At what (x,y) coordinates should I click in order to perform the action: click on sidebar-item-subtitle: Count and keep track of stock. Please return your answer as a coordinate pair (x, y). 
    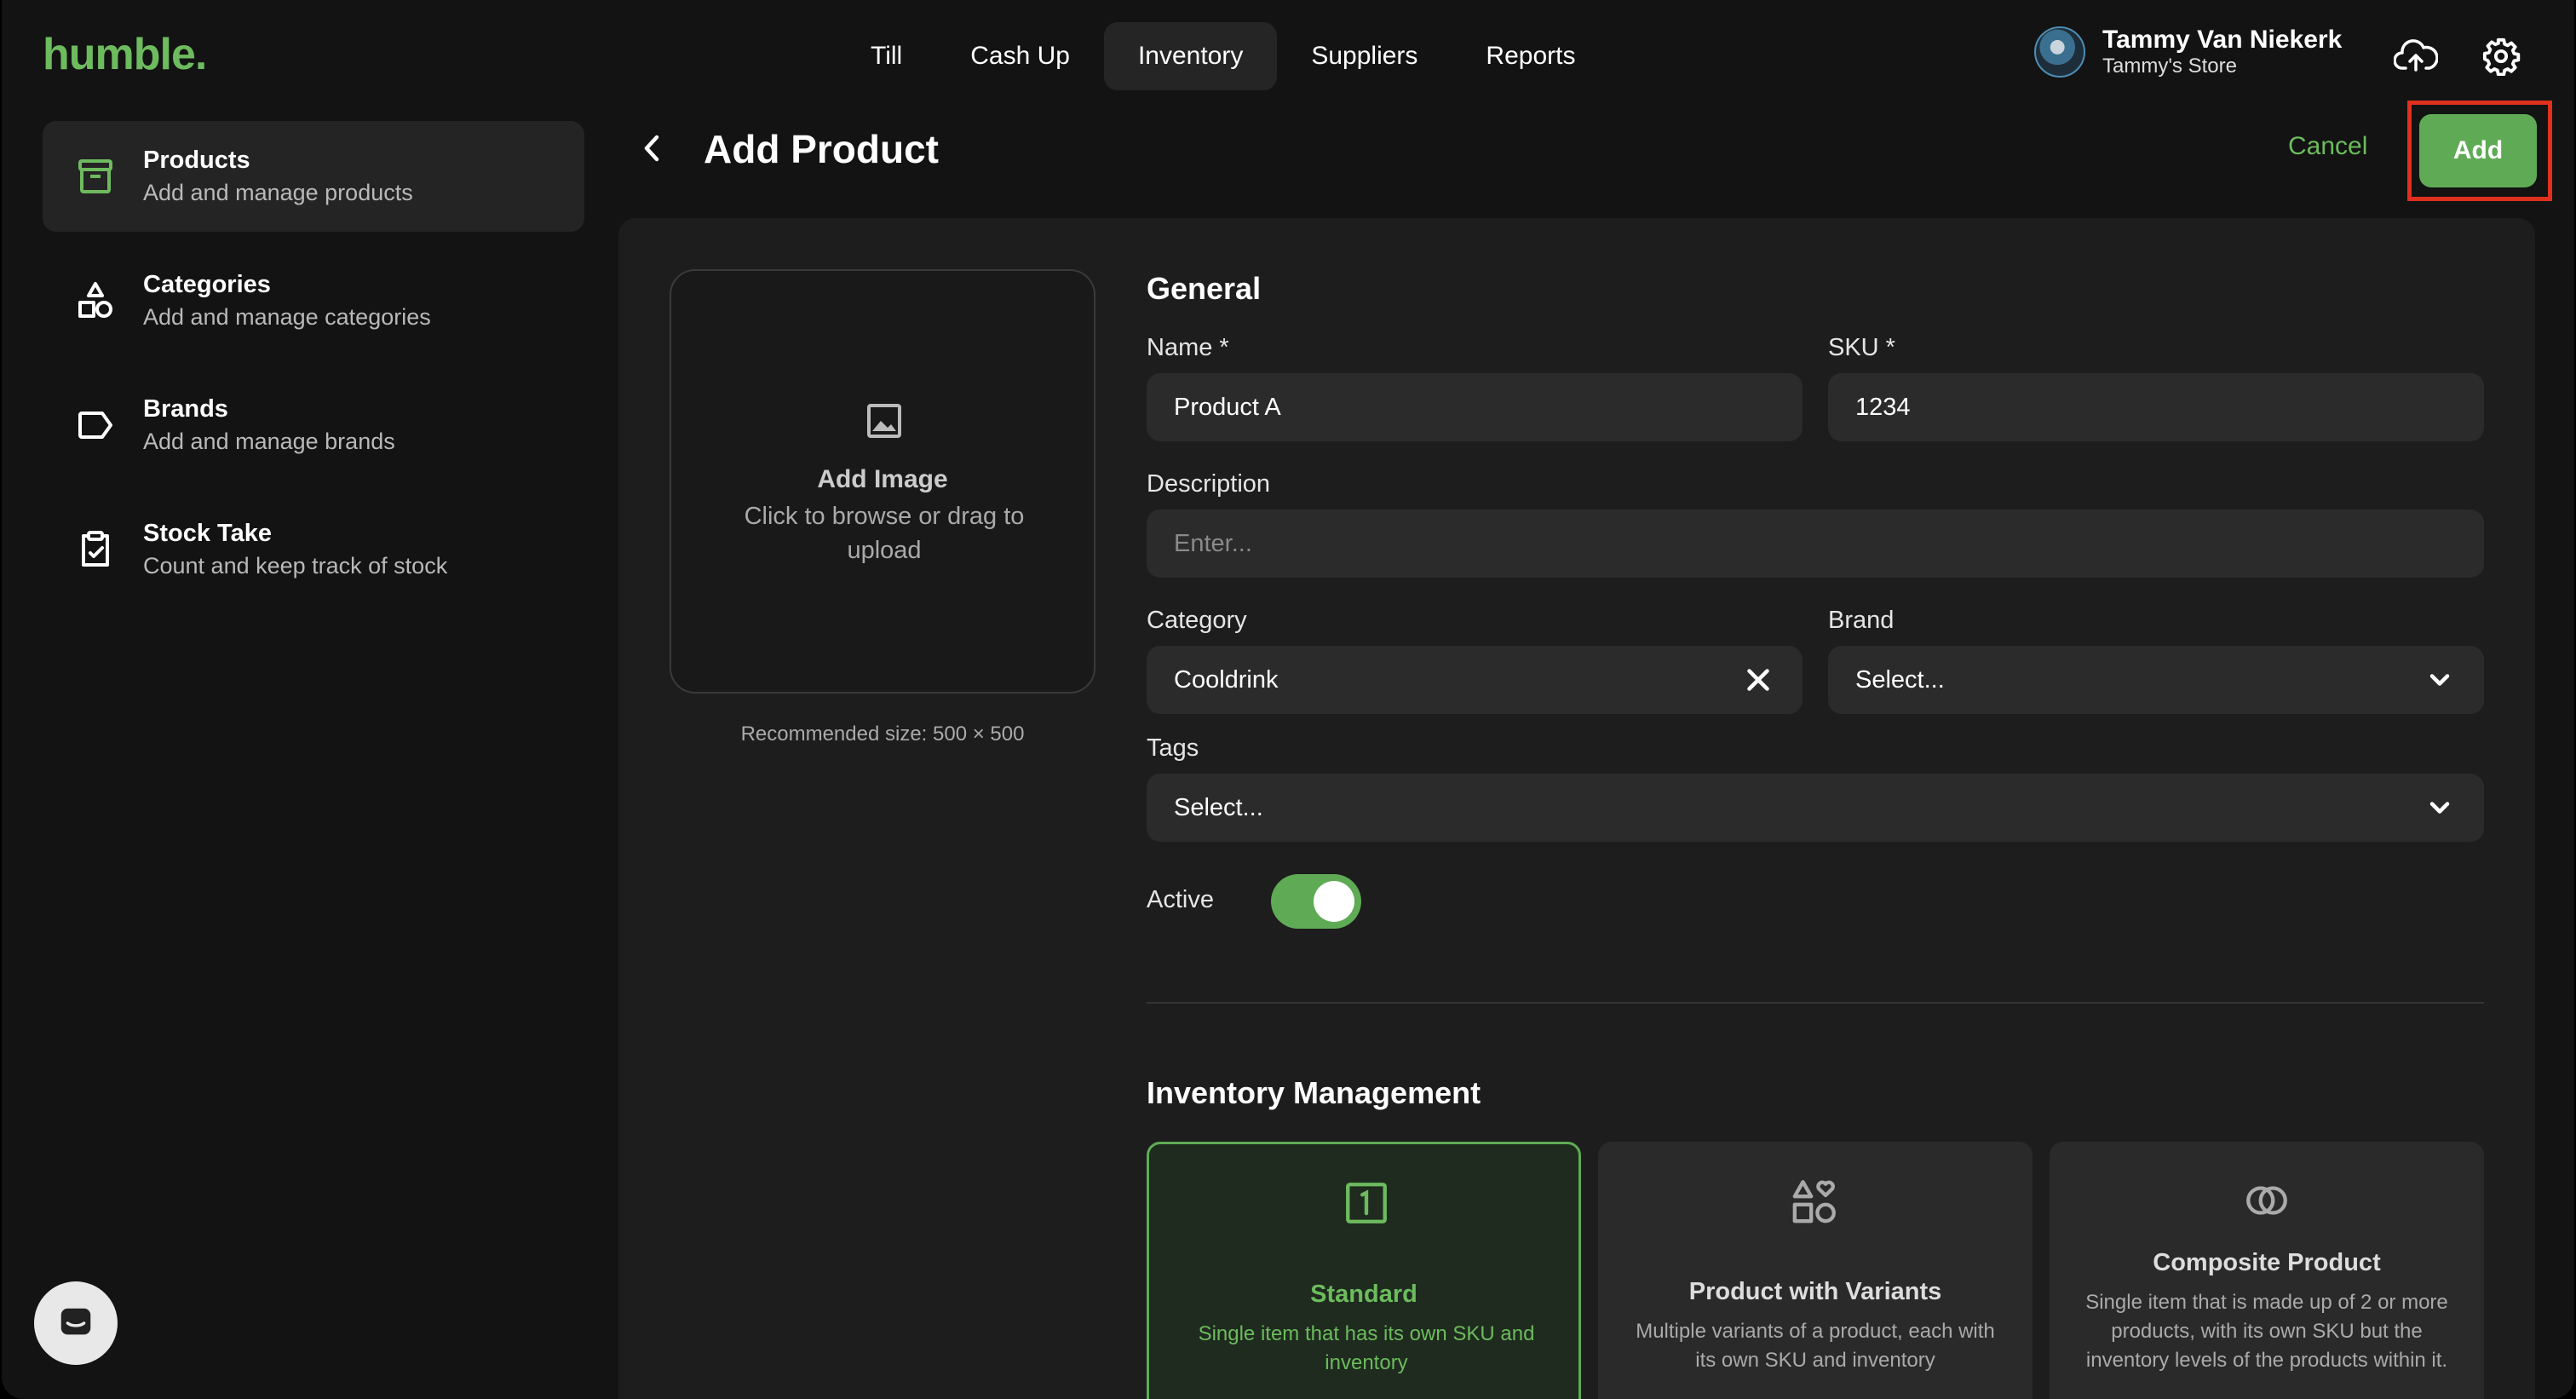
    Looking at the image, I should click on (296, 566).